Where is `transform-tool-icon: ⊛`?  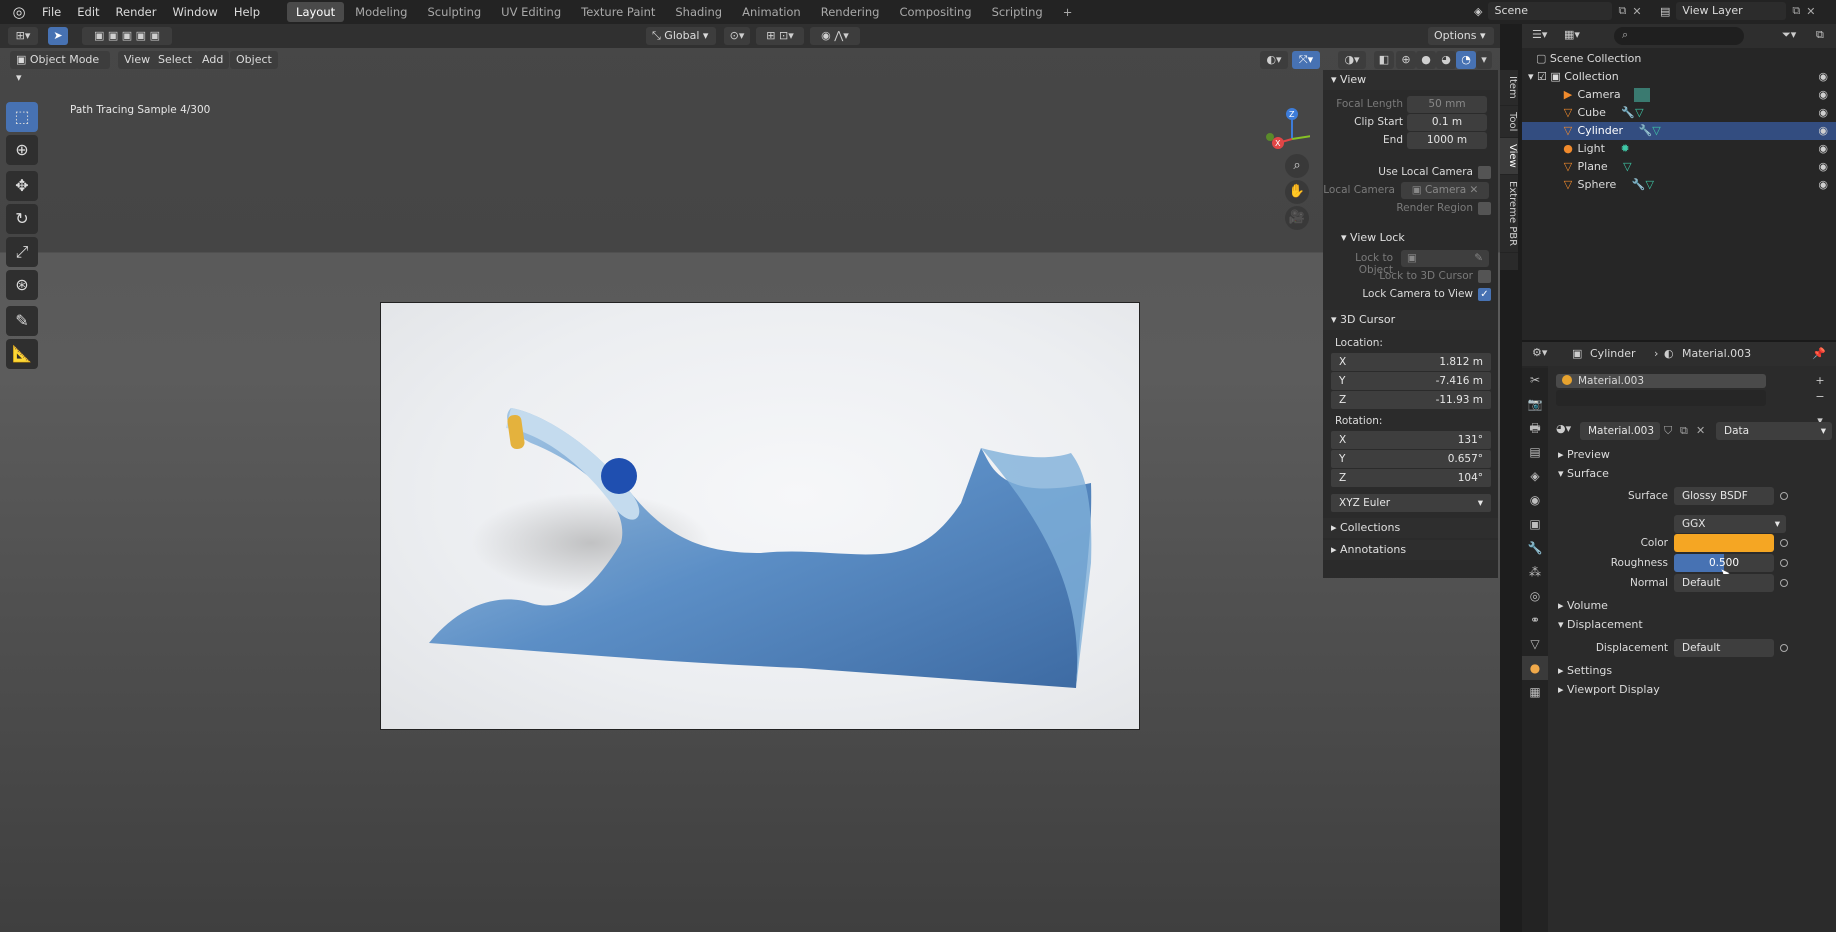 transform-tool-icon: ⊛ is located at coordinates (22, 285).